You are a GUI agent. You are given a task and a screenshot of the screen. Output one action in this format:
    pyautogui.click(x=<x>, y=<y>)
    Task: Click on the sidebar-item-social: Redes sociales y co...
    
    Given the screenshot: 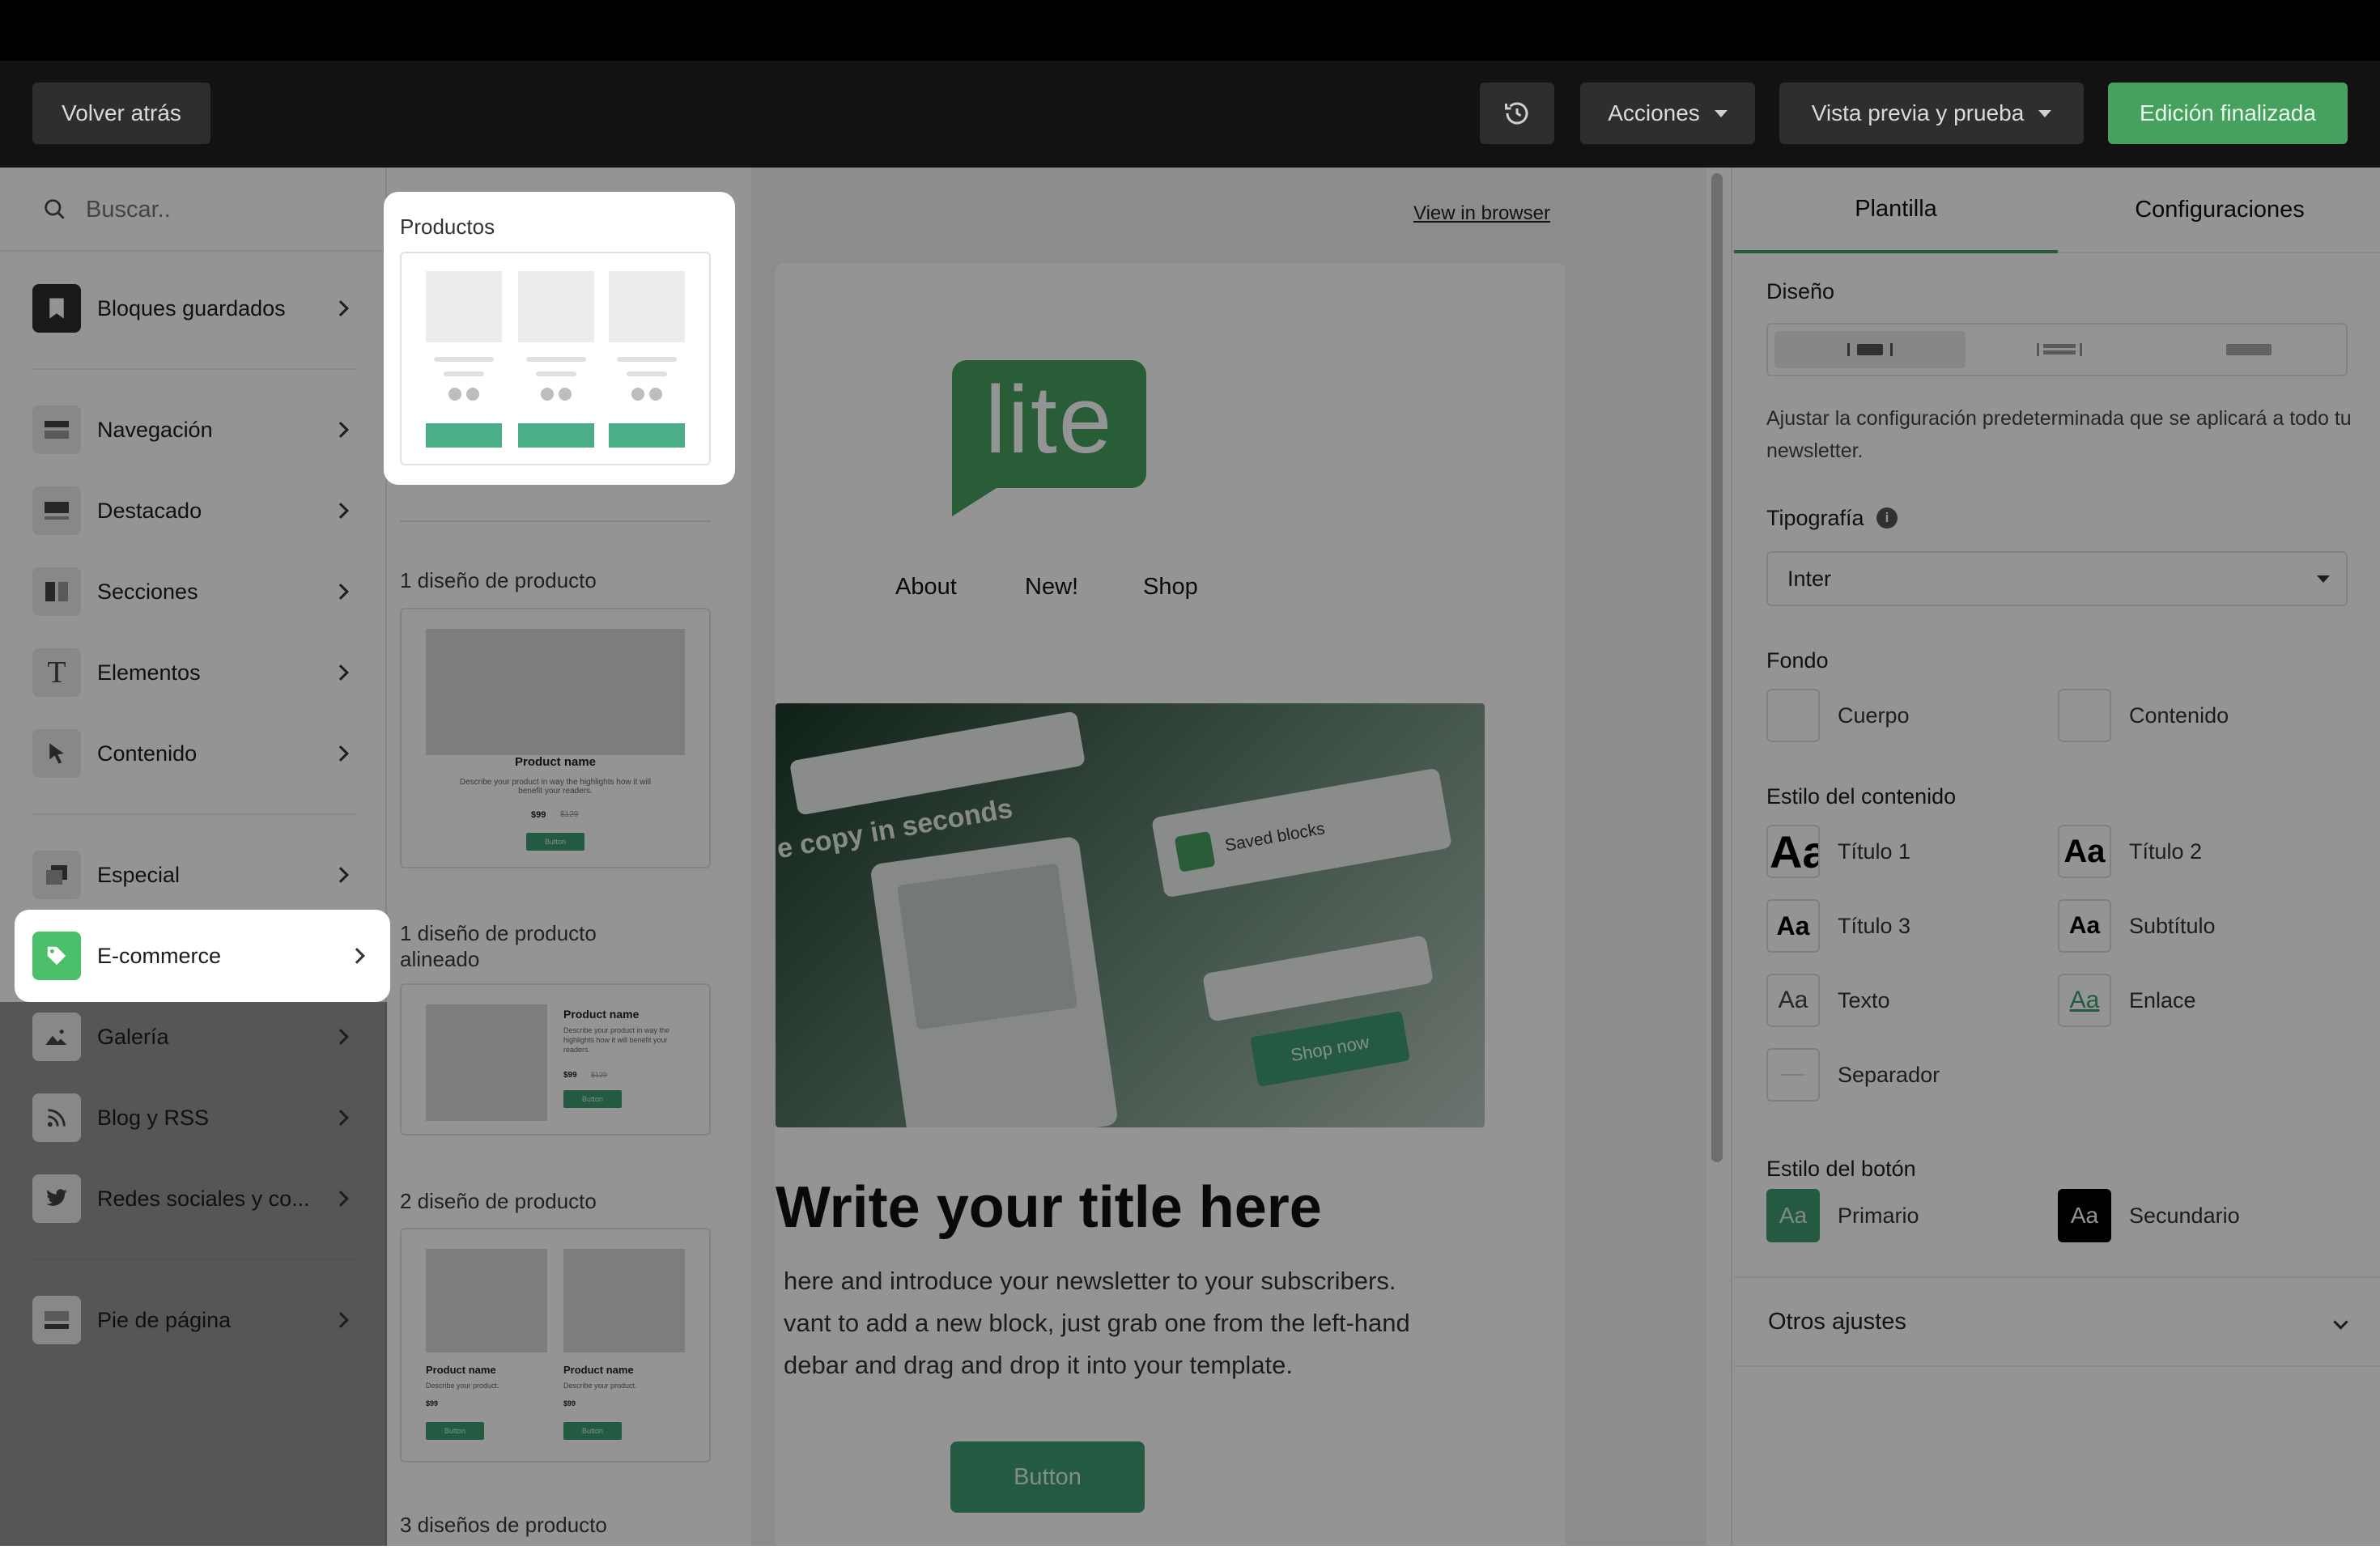 What is the action you would take?
    pyautogui.click(x=194, y=1199)
    